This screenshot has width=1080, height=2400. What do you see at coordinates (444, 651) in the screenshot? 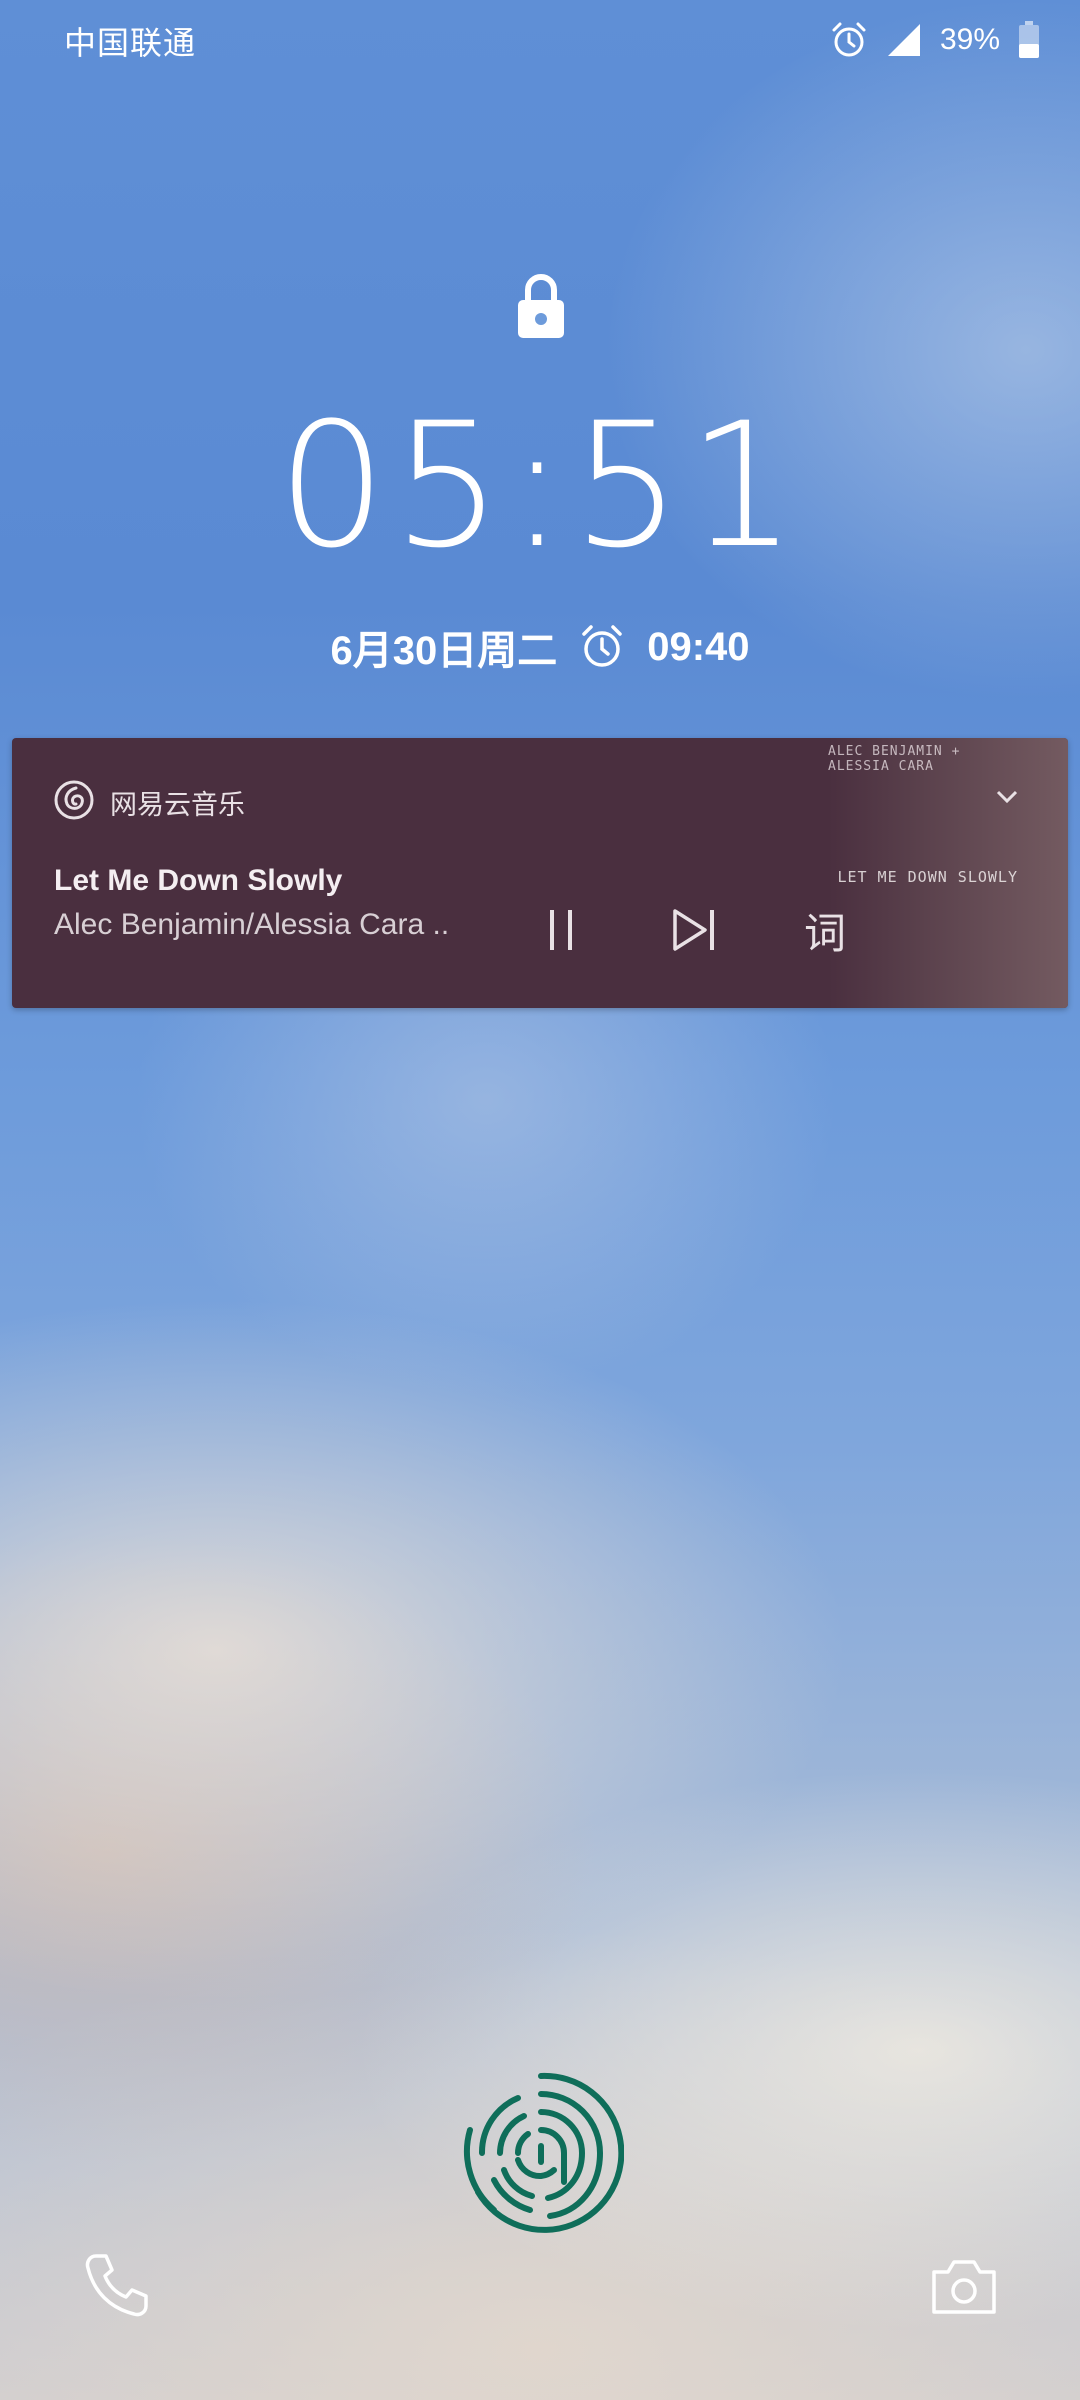
I see `date-label: 6月30日周二` at bounding box center [444, 651].